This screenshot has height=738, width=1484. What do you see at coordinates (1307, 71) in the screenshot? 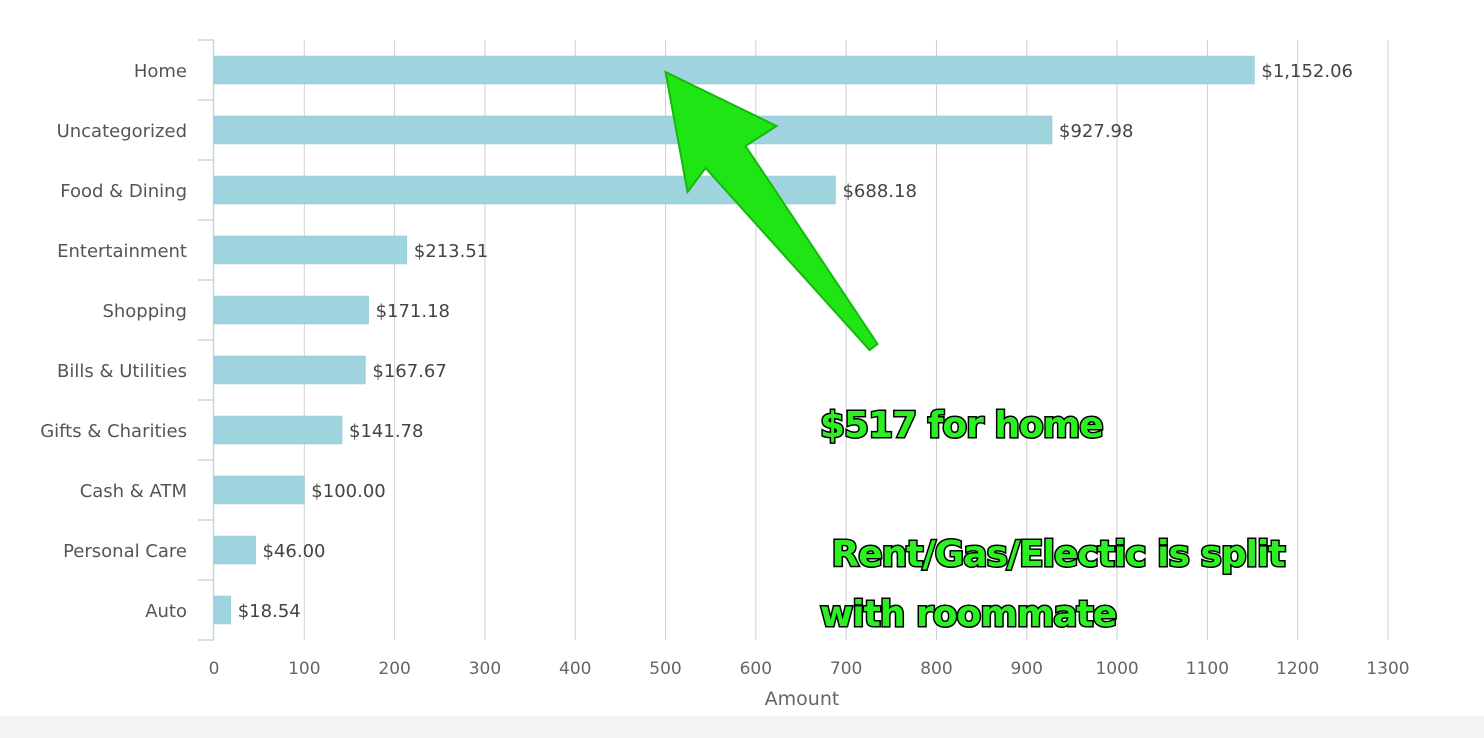
I see `data-label: $1,152.06` at bounding box center [1307, 71].